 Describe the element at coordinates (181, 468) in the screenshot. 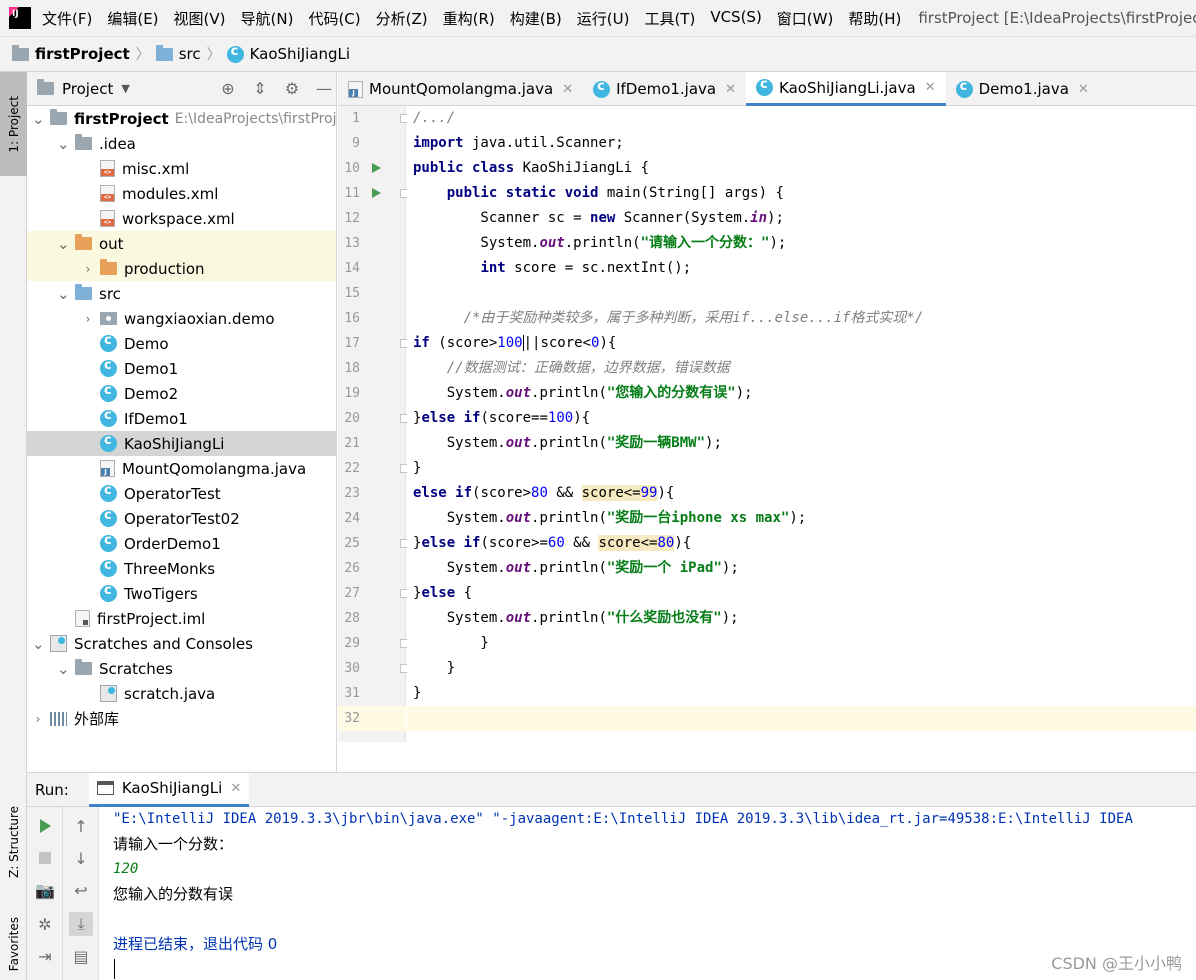

I see `tree-item: ›MountQomolangma.java` at that location.